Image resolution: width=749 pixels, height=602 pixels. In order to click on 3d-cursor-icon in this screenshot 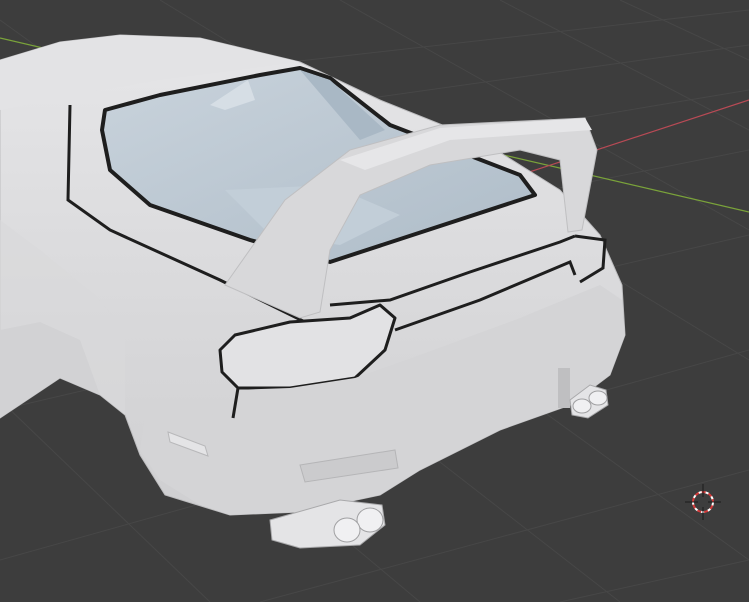, I will do `click(703, 502)`.